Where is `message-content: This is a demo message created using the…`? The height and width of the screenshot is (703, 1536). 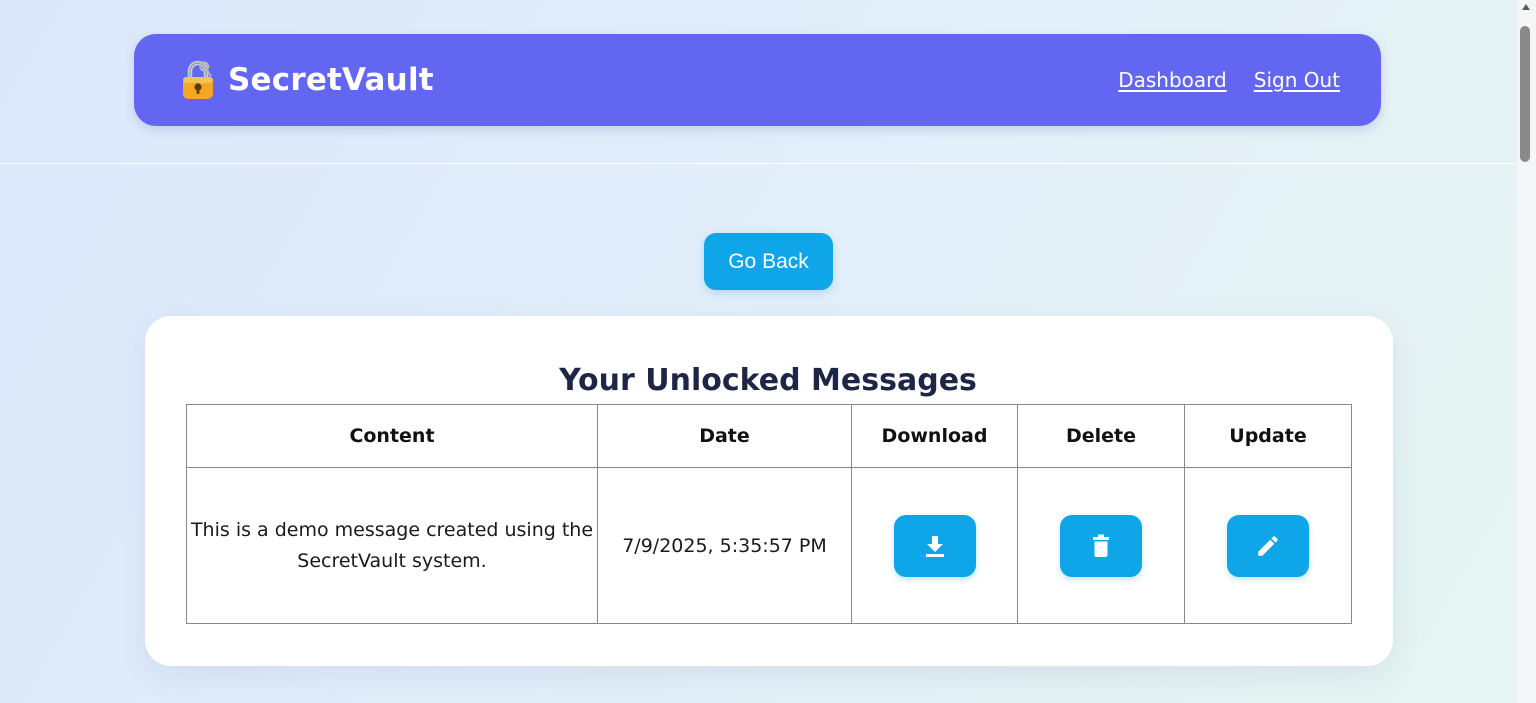 message-content: This is a demo message created using the… is located at coordinates (392, 545).